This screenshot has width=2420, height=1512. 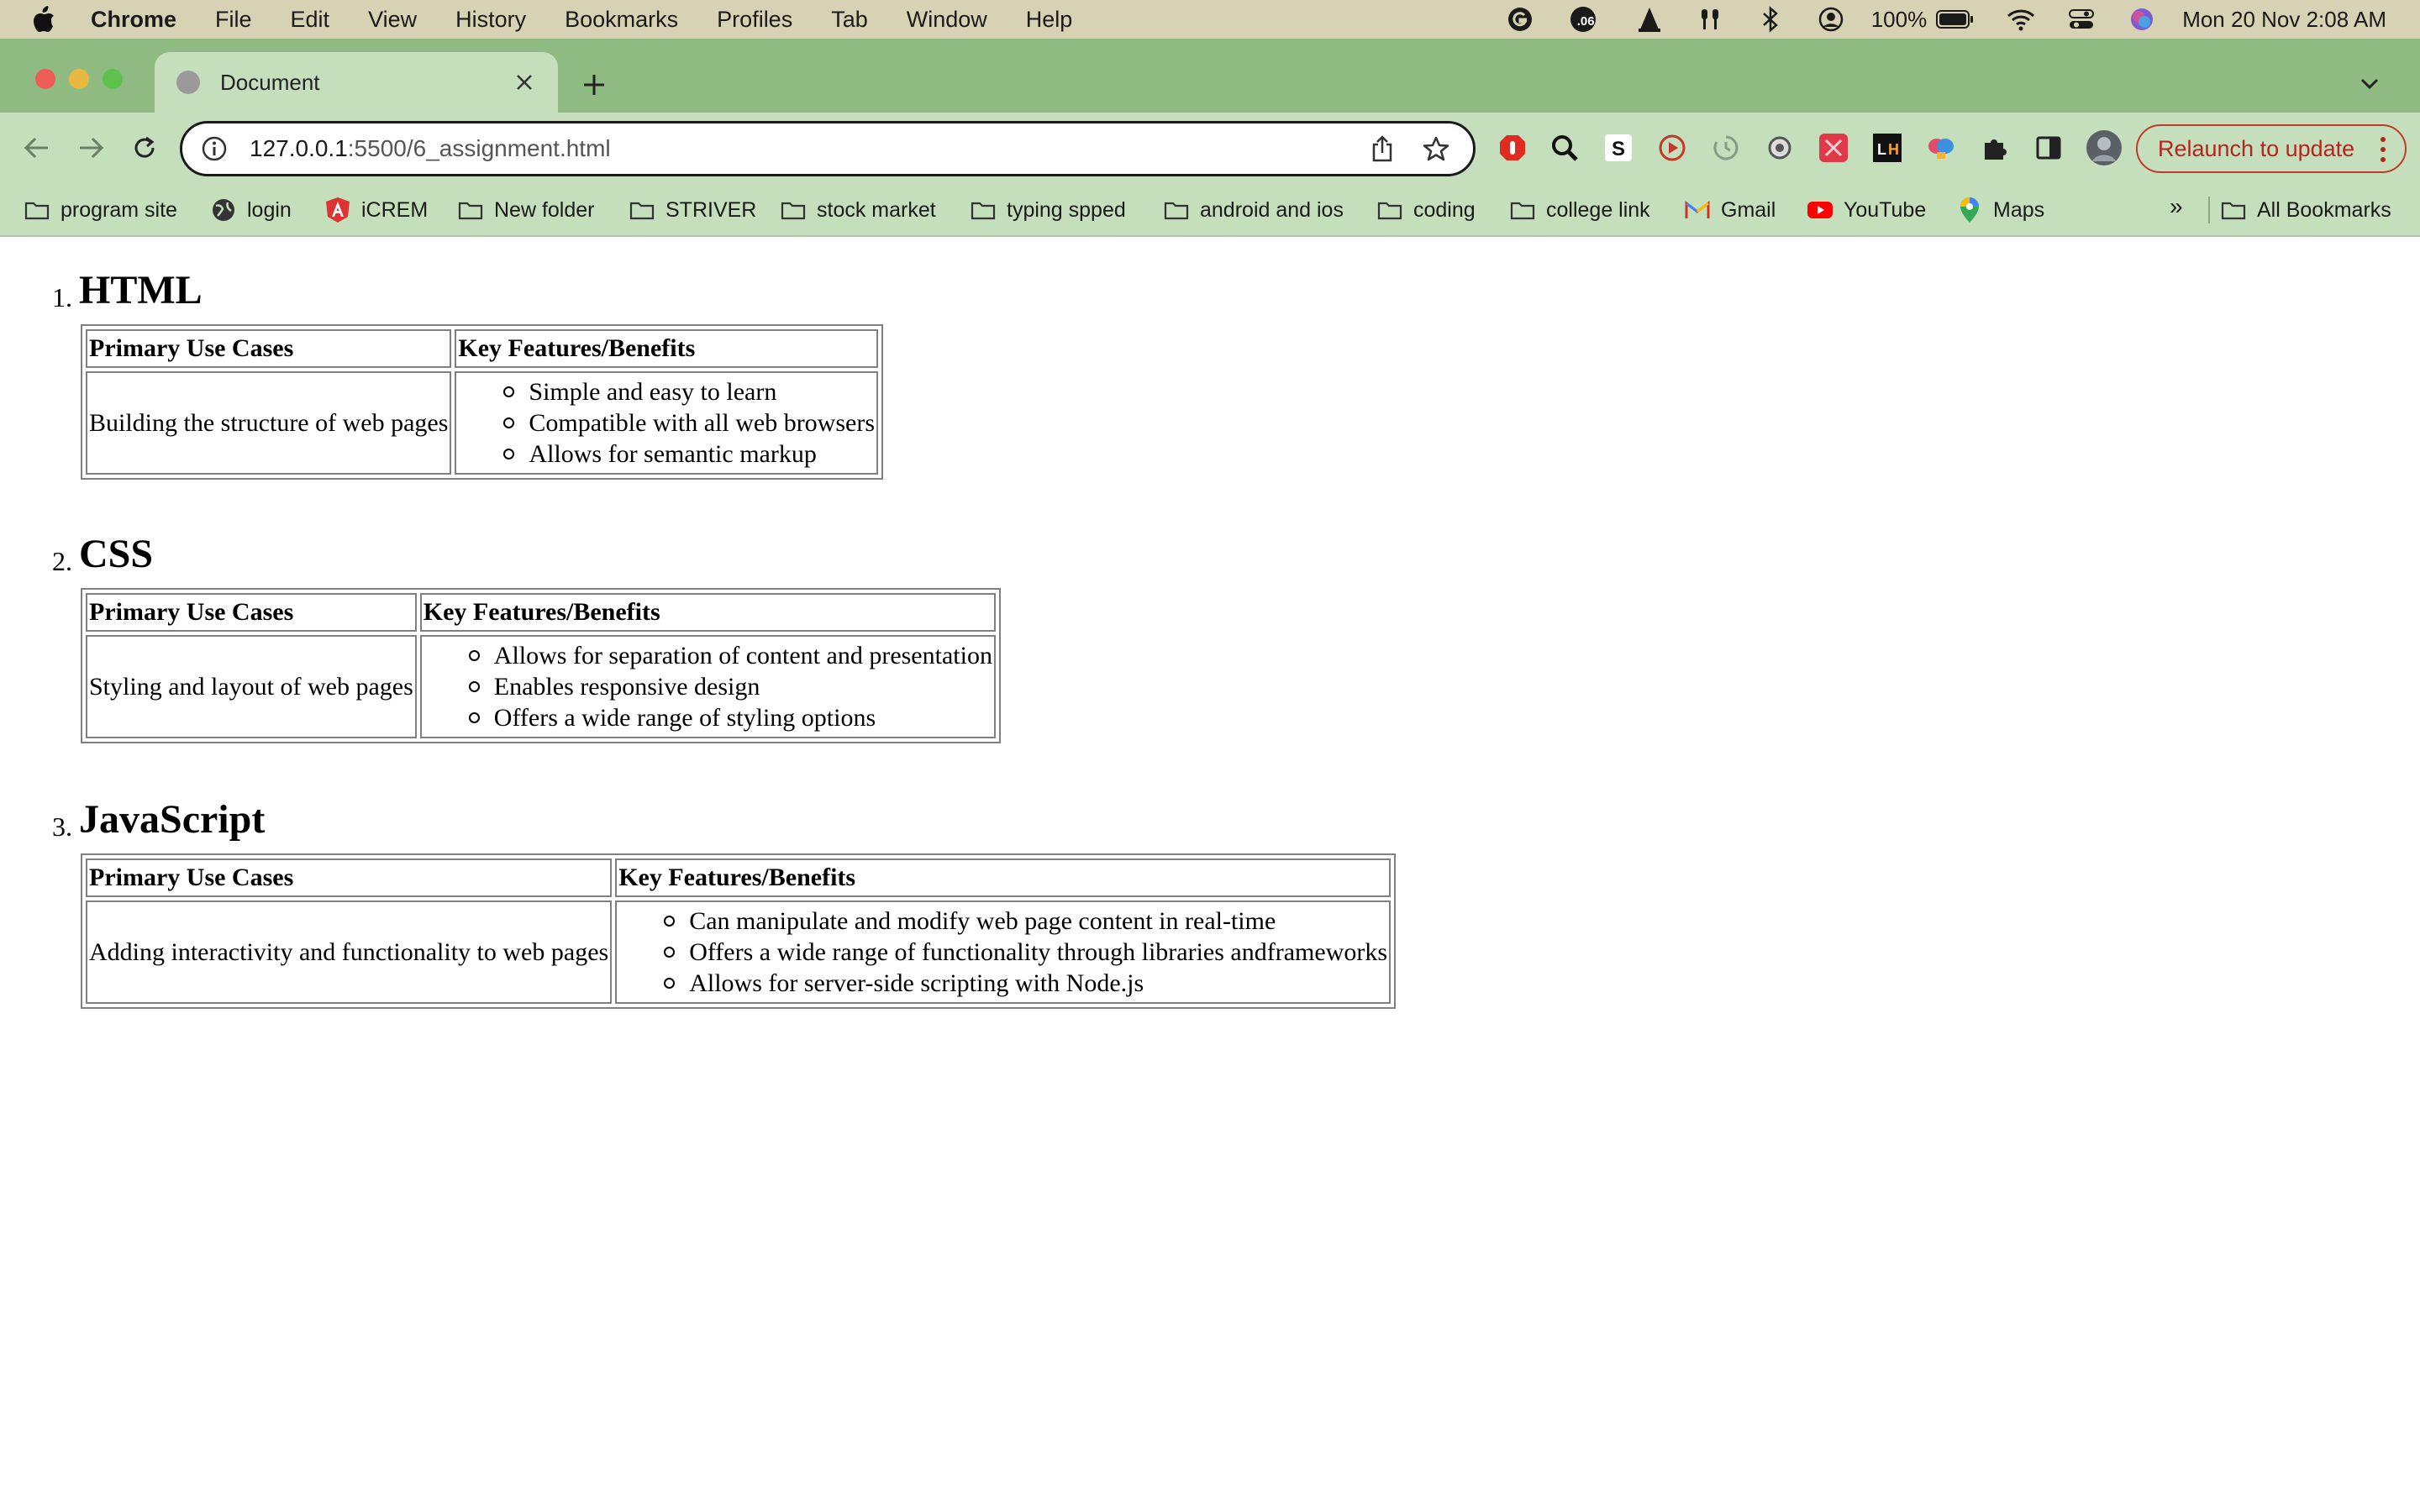 I want to click on menu-profiles: Profiles, so click(x=754, y=20).